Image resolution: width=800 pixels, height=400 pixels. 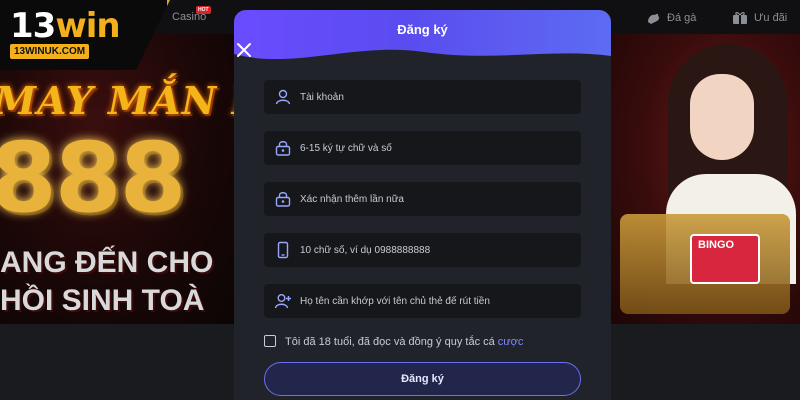 I want to click on hot-badge: HOT, so click(x=203, y=10).